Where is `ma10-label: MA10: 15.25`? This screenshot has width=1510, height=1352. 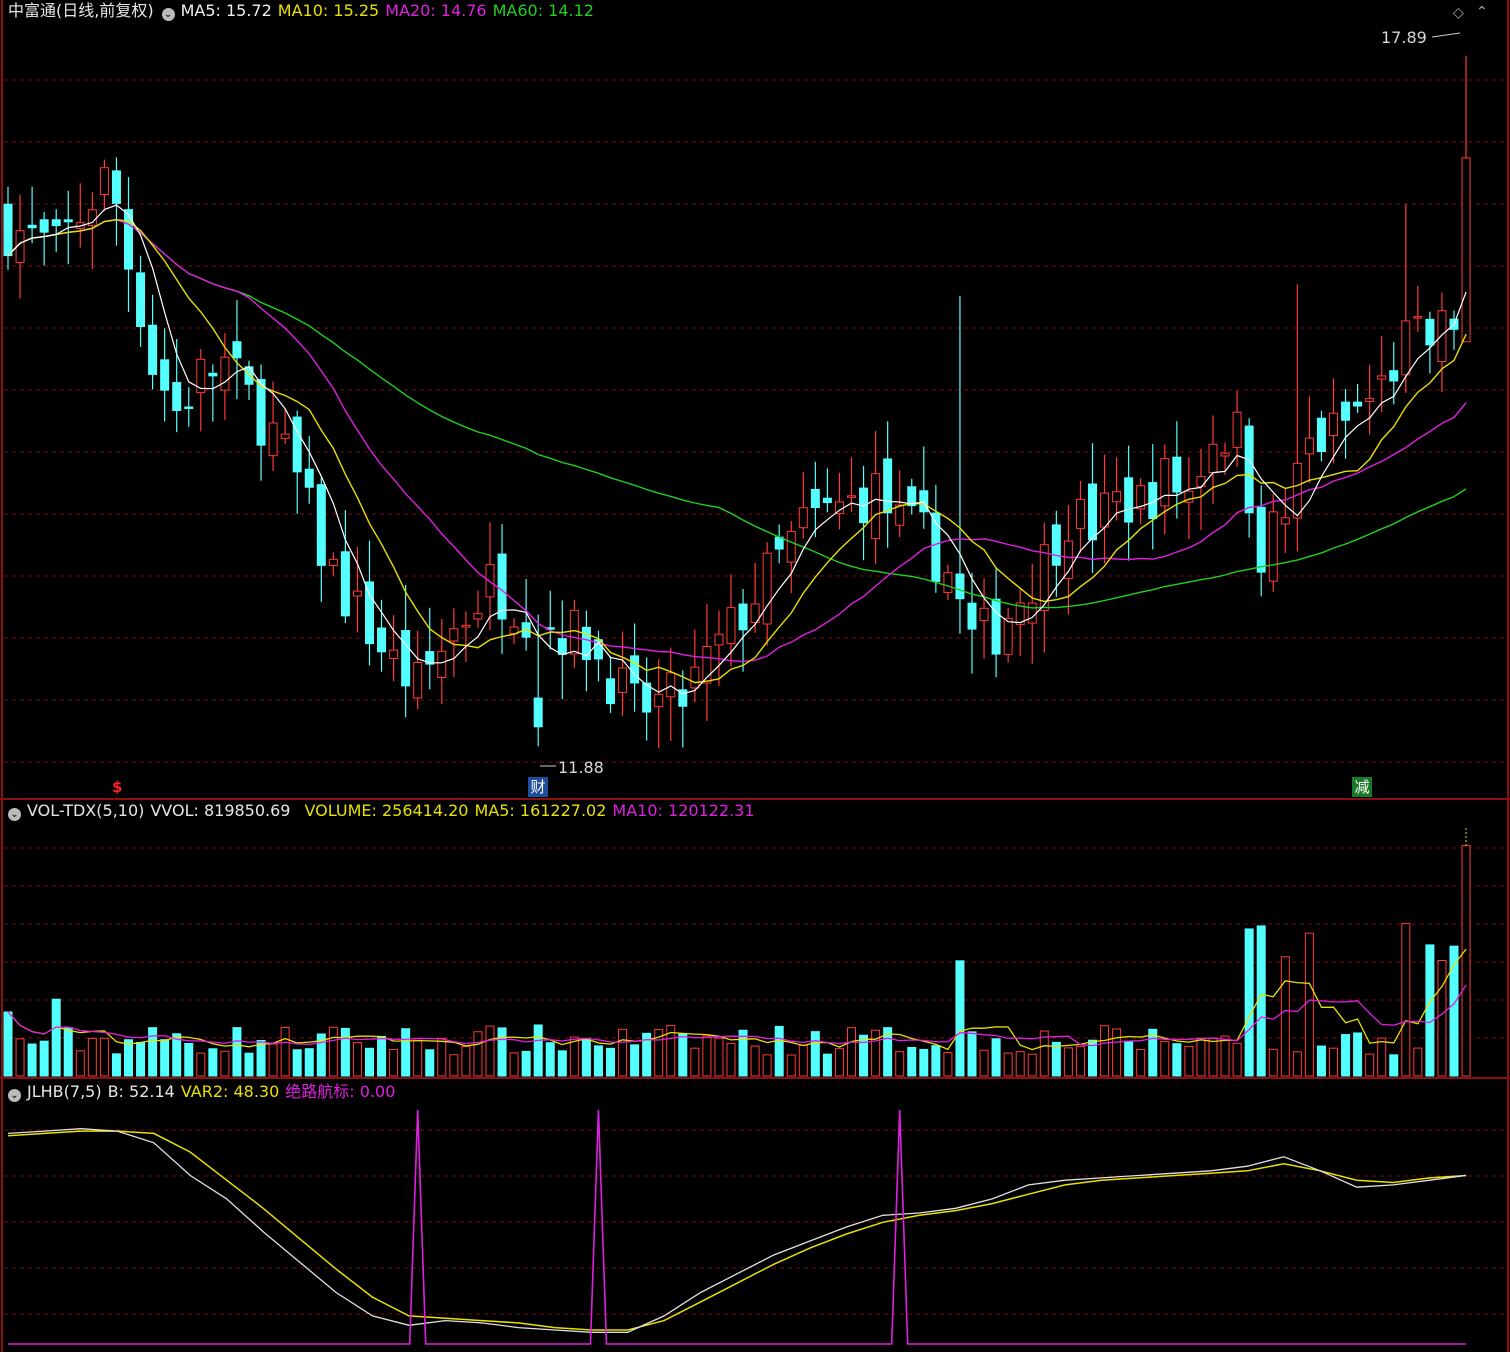 ma10-label: MA10: 15.25 is located at coordinates (328, 10).